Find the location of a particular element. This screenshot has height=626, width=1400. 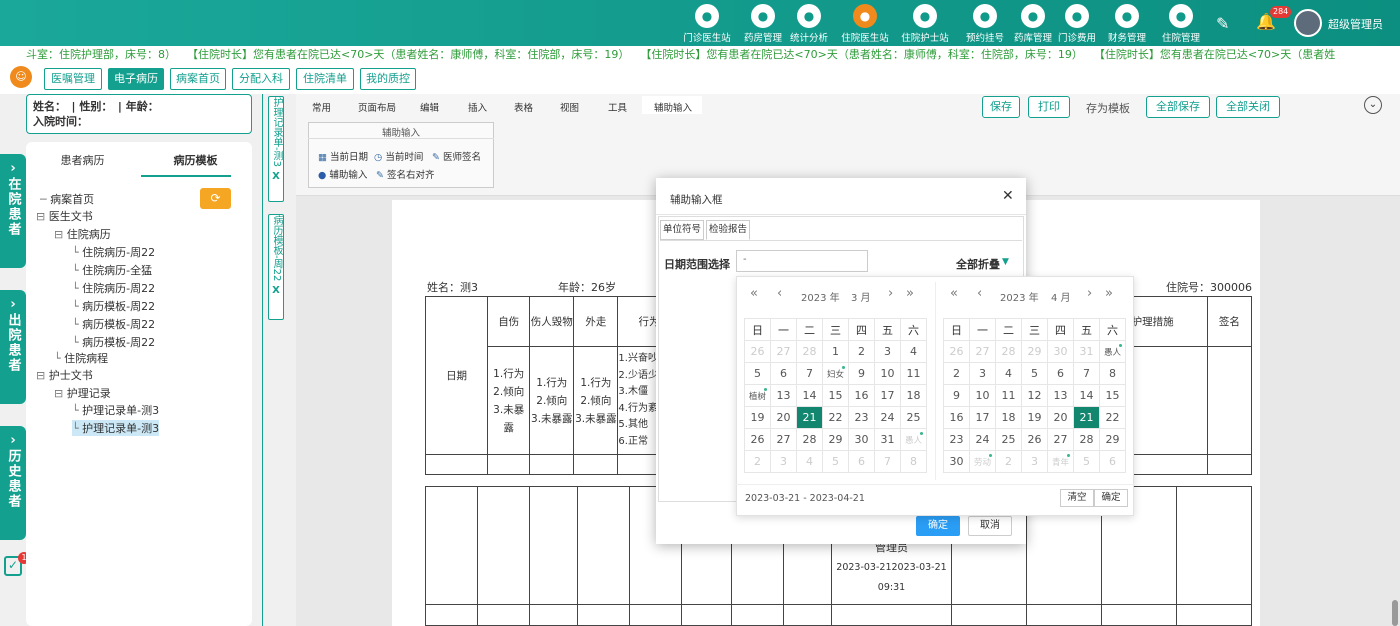

collapse-icon: ⌄ is located at coordinates (1373, 105).